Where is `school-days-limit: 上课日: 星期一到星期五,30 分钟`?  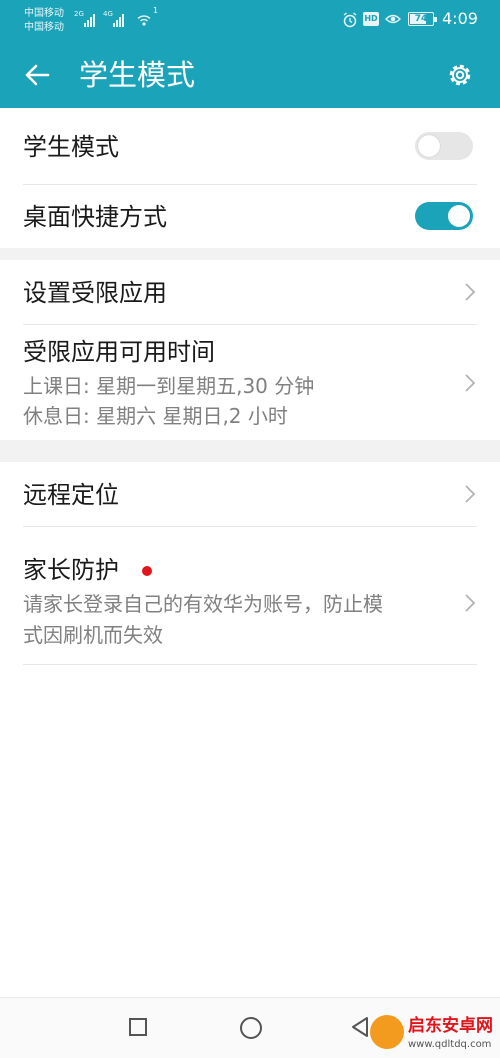
school-days-limit: 上课日: 星期一到星期五,30 分钟 is located at coordinates (169, 386).